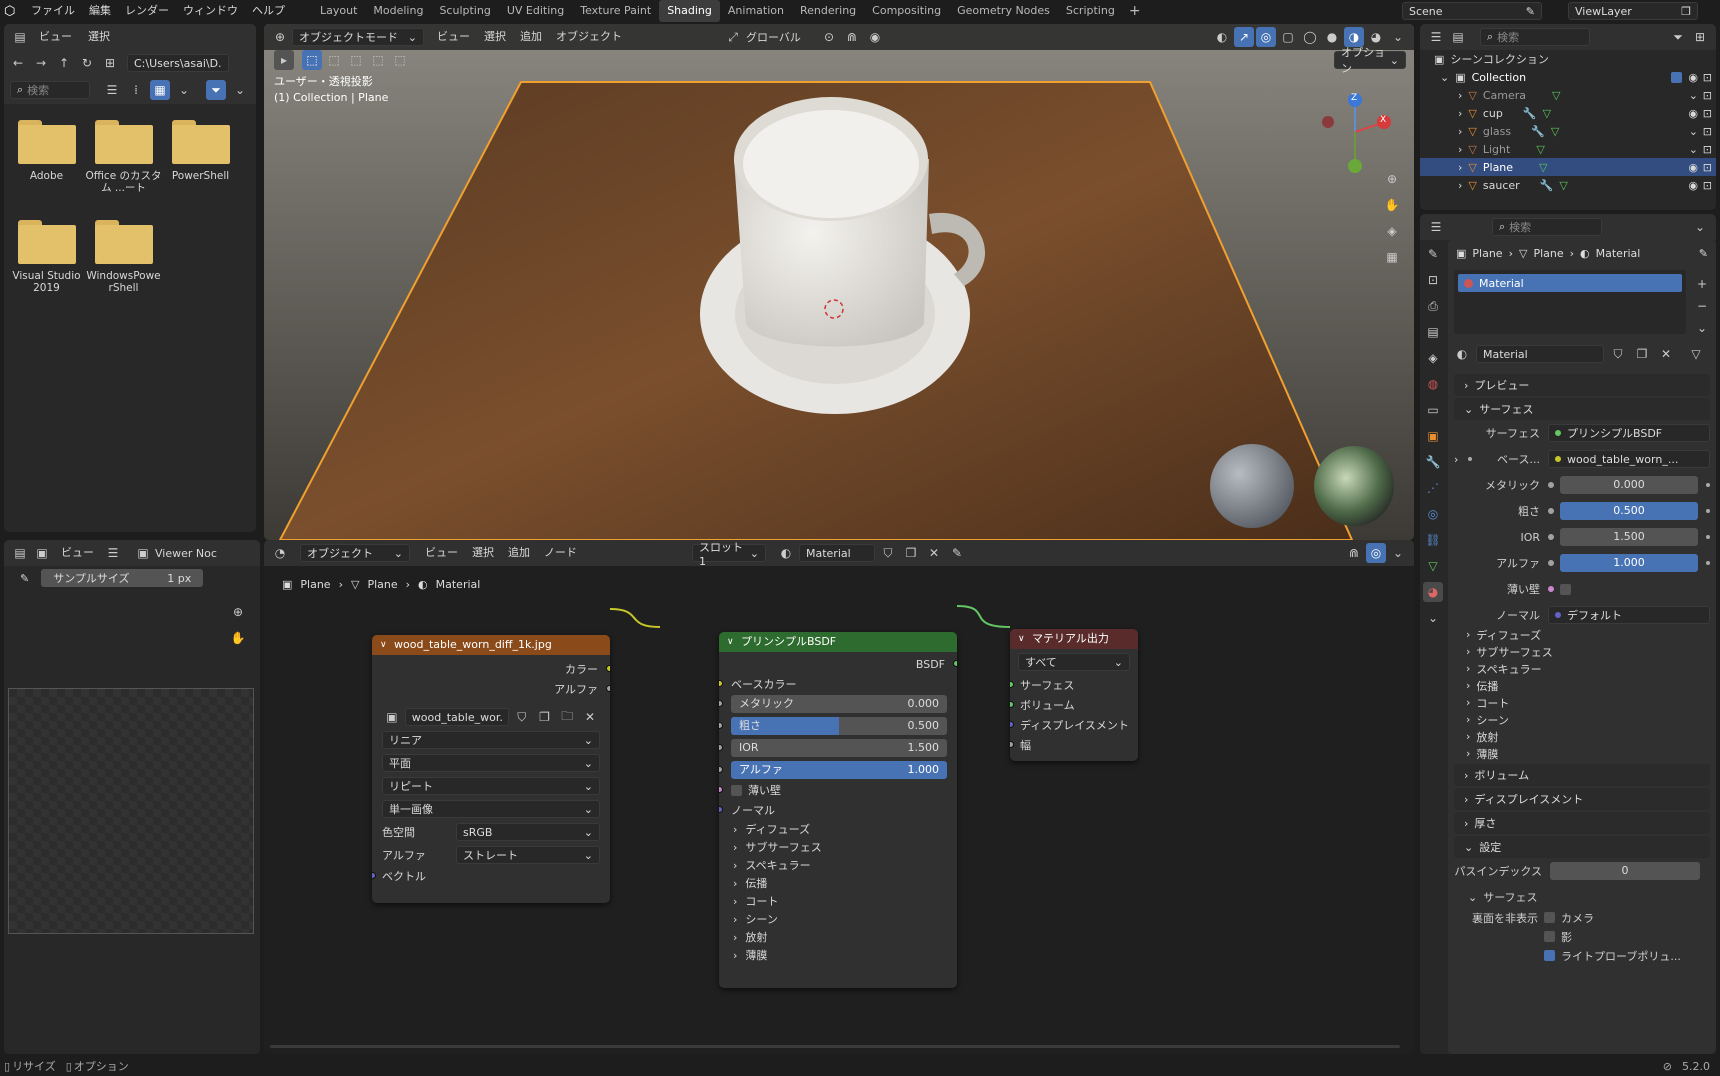 This screenshot has width=1720, height=1076. I want to click on scene-selector: Scene ✎, so click(1472, 11).